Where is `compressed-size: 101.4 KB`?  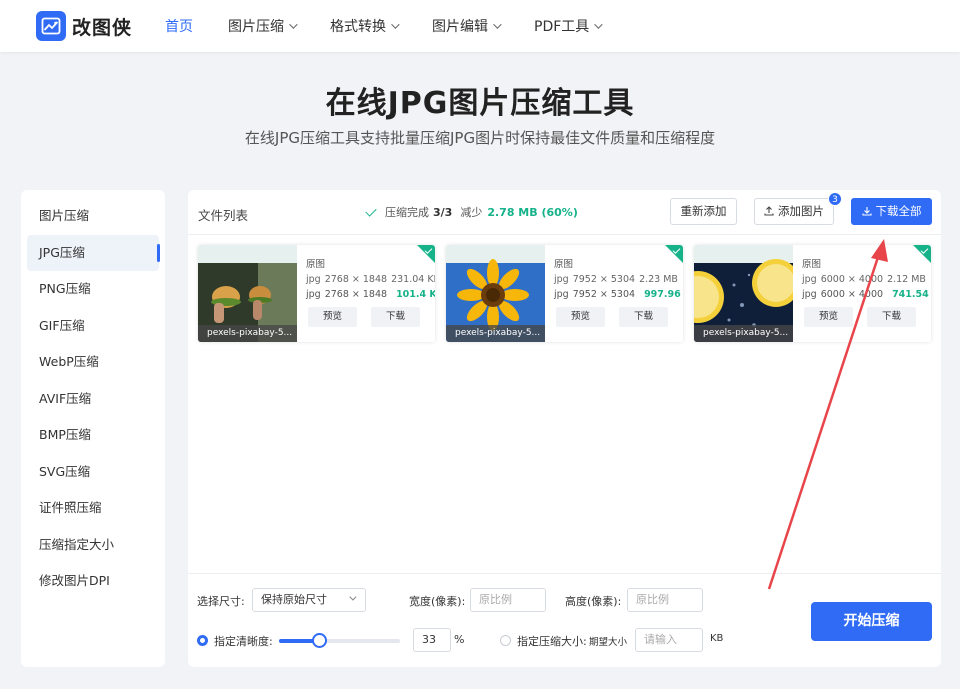 compressed-size: 101.4 KB is located at coordinates (415, 294).